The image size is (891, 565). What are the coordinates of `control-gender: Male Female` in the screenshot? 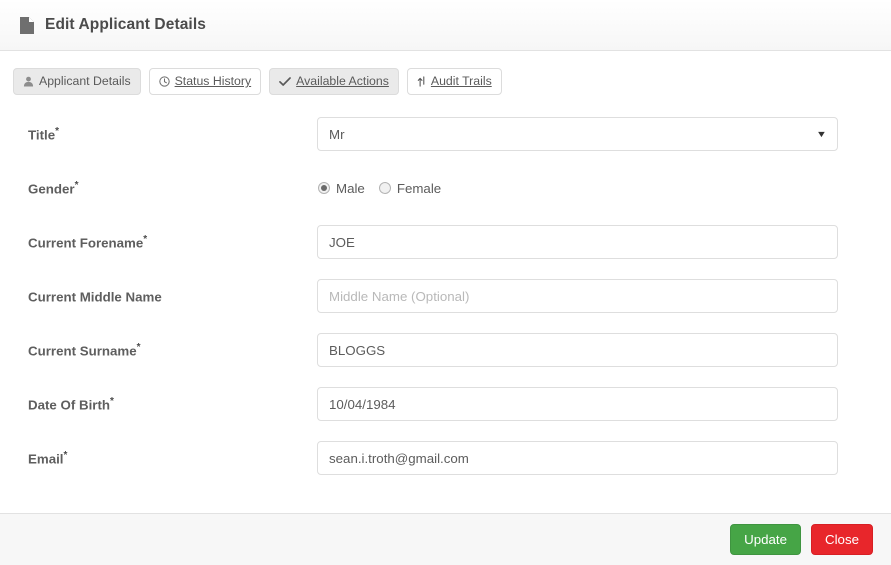 It's located at (592, 188).